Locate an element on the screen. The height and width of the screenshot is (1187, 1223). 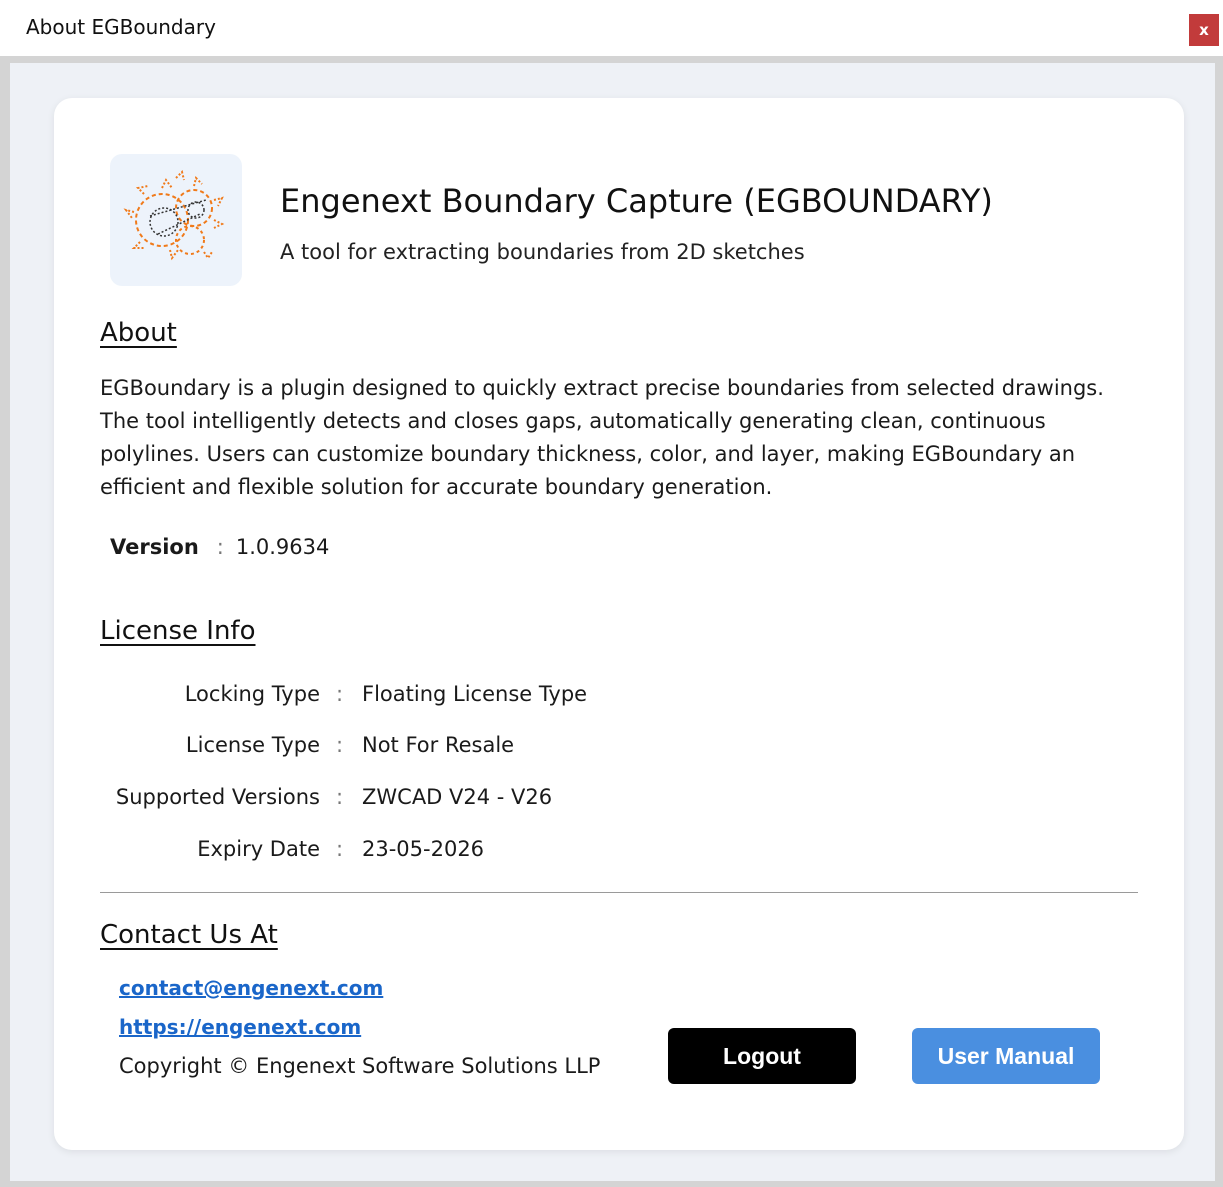
divider is located at coordinates (619, 892).